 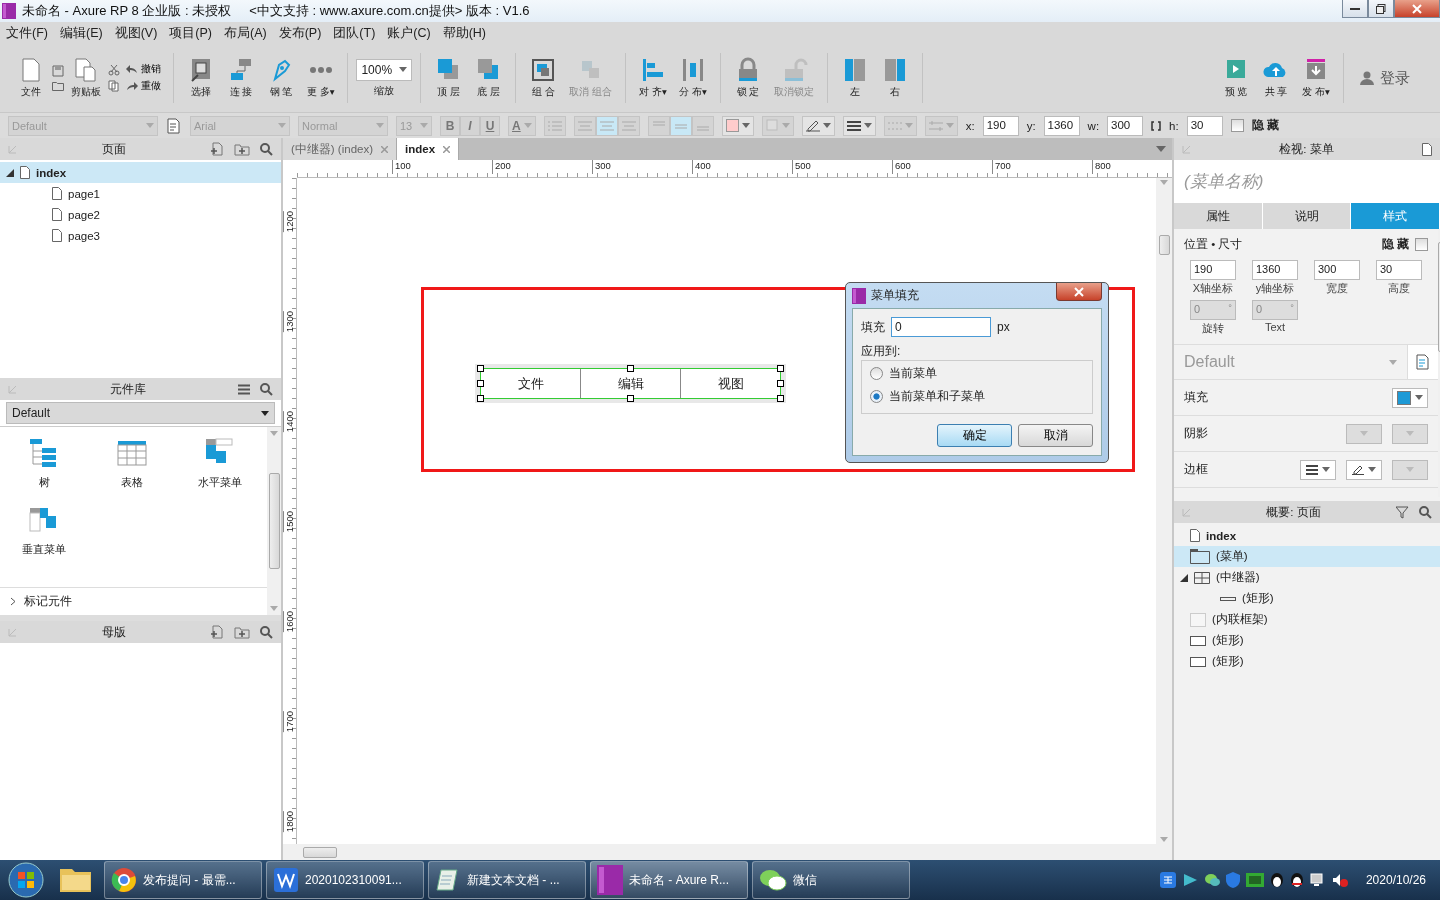 I want to click on undo-button: 撤销, so click(x=143, y=69).